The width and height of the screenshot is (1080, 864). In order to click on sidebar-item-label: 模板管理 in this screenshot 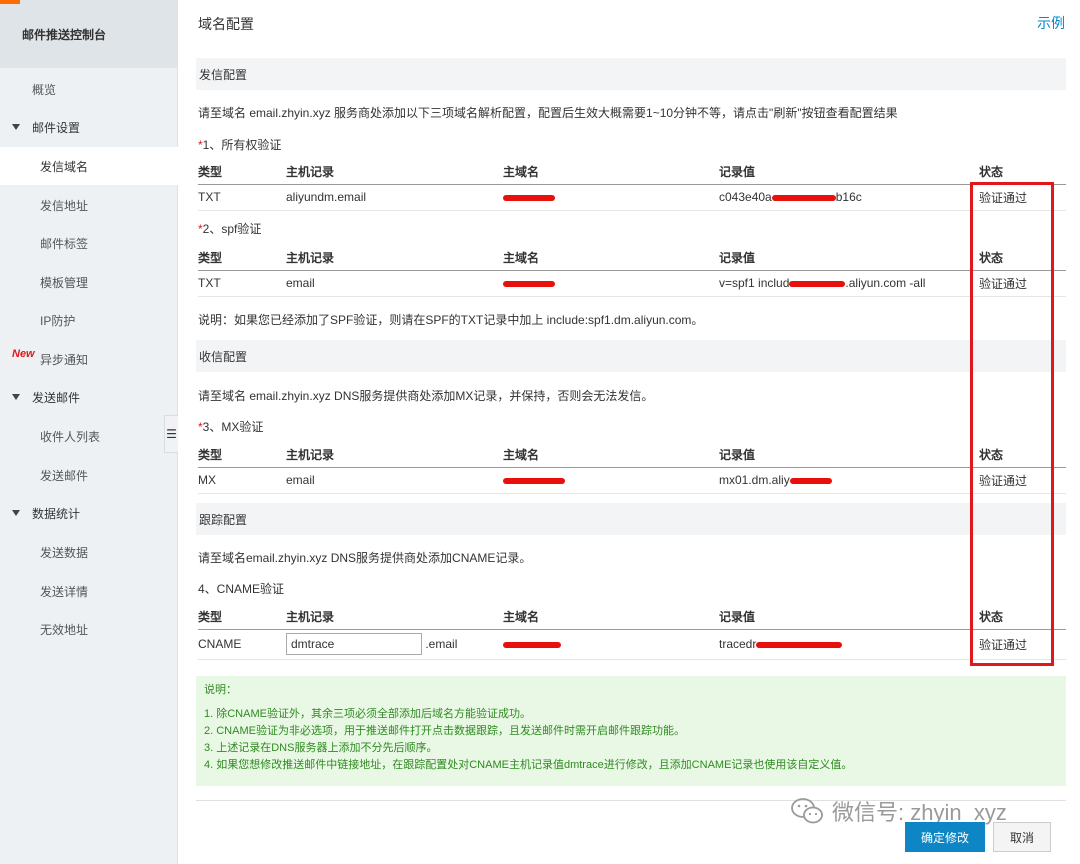, I will do `click(64, 282)`.